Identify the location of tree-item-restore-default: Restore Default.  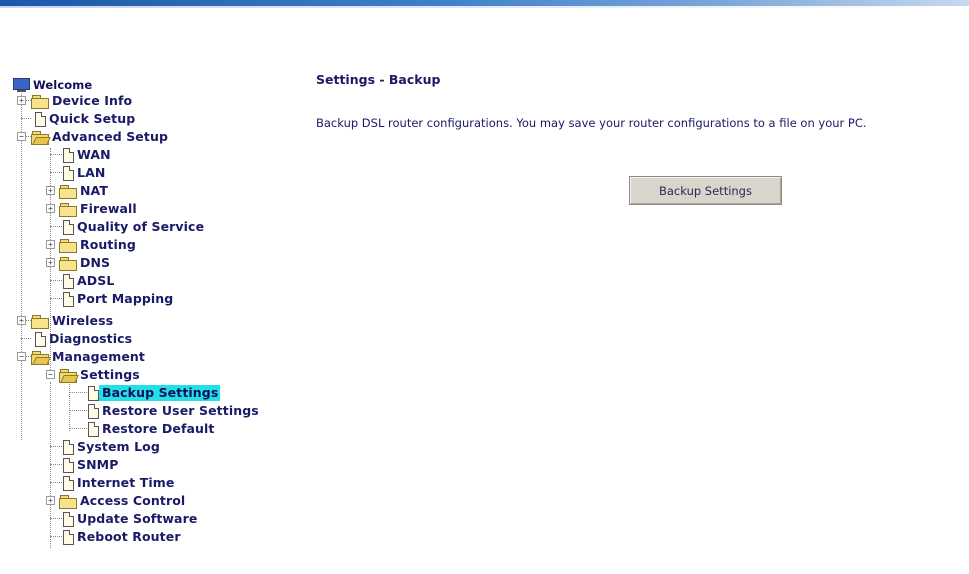
(152, 429).